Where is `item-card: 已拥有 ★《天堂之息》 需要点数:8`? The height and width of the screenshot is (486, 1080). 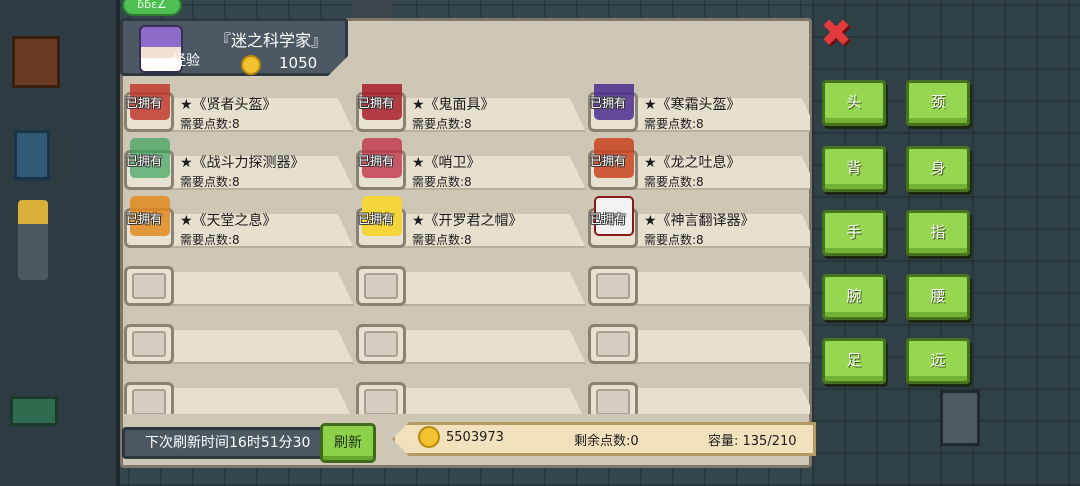 item-card: 已拥有 ★《天堂之息》 需要点数:8 is located at coordinates (239, 223).